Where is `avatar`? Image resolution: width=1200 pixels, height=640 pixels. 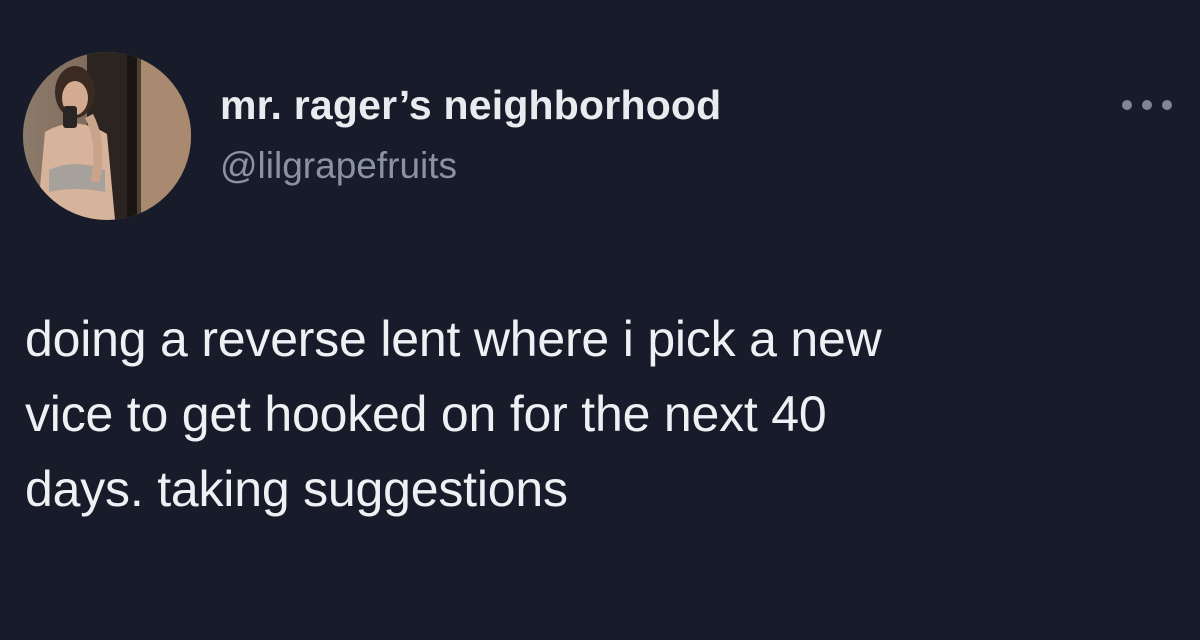
avatar is located at coordinates (107, 136).